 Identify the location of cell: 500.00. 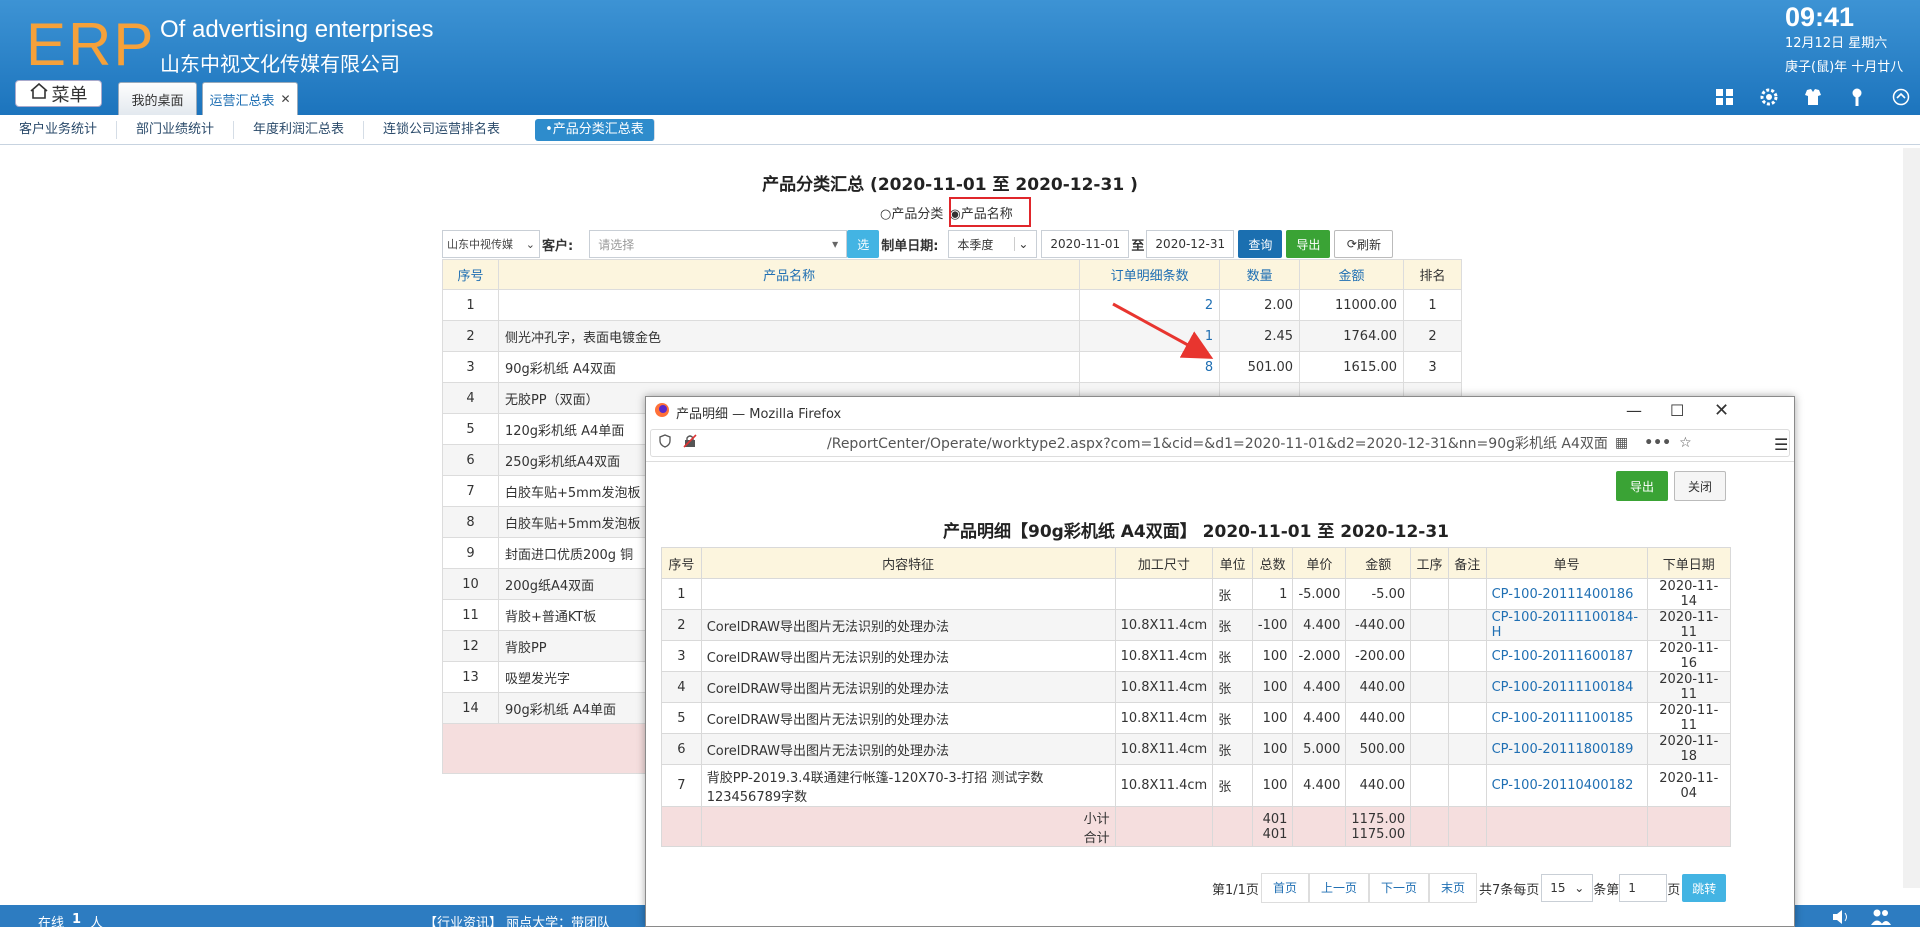
(1378, 749).